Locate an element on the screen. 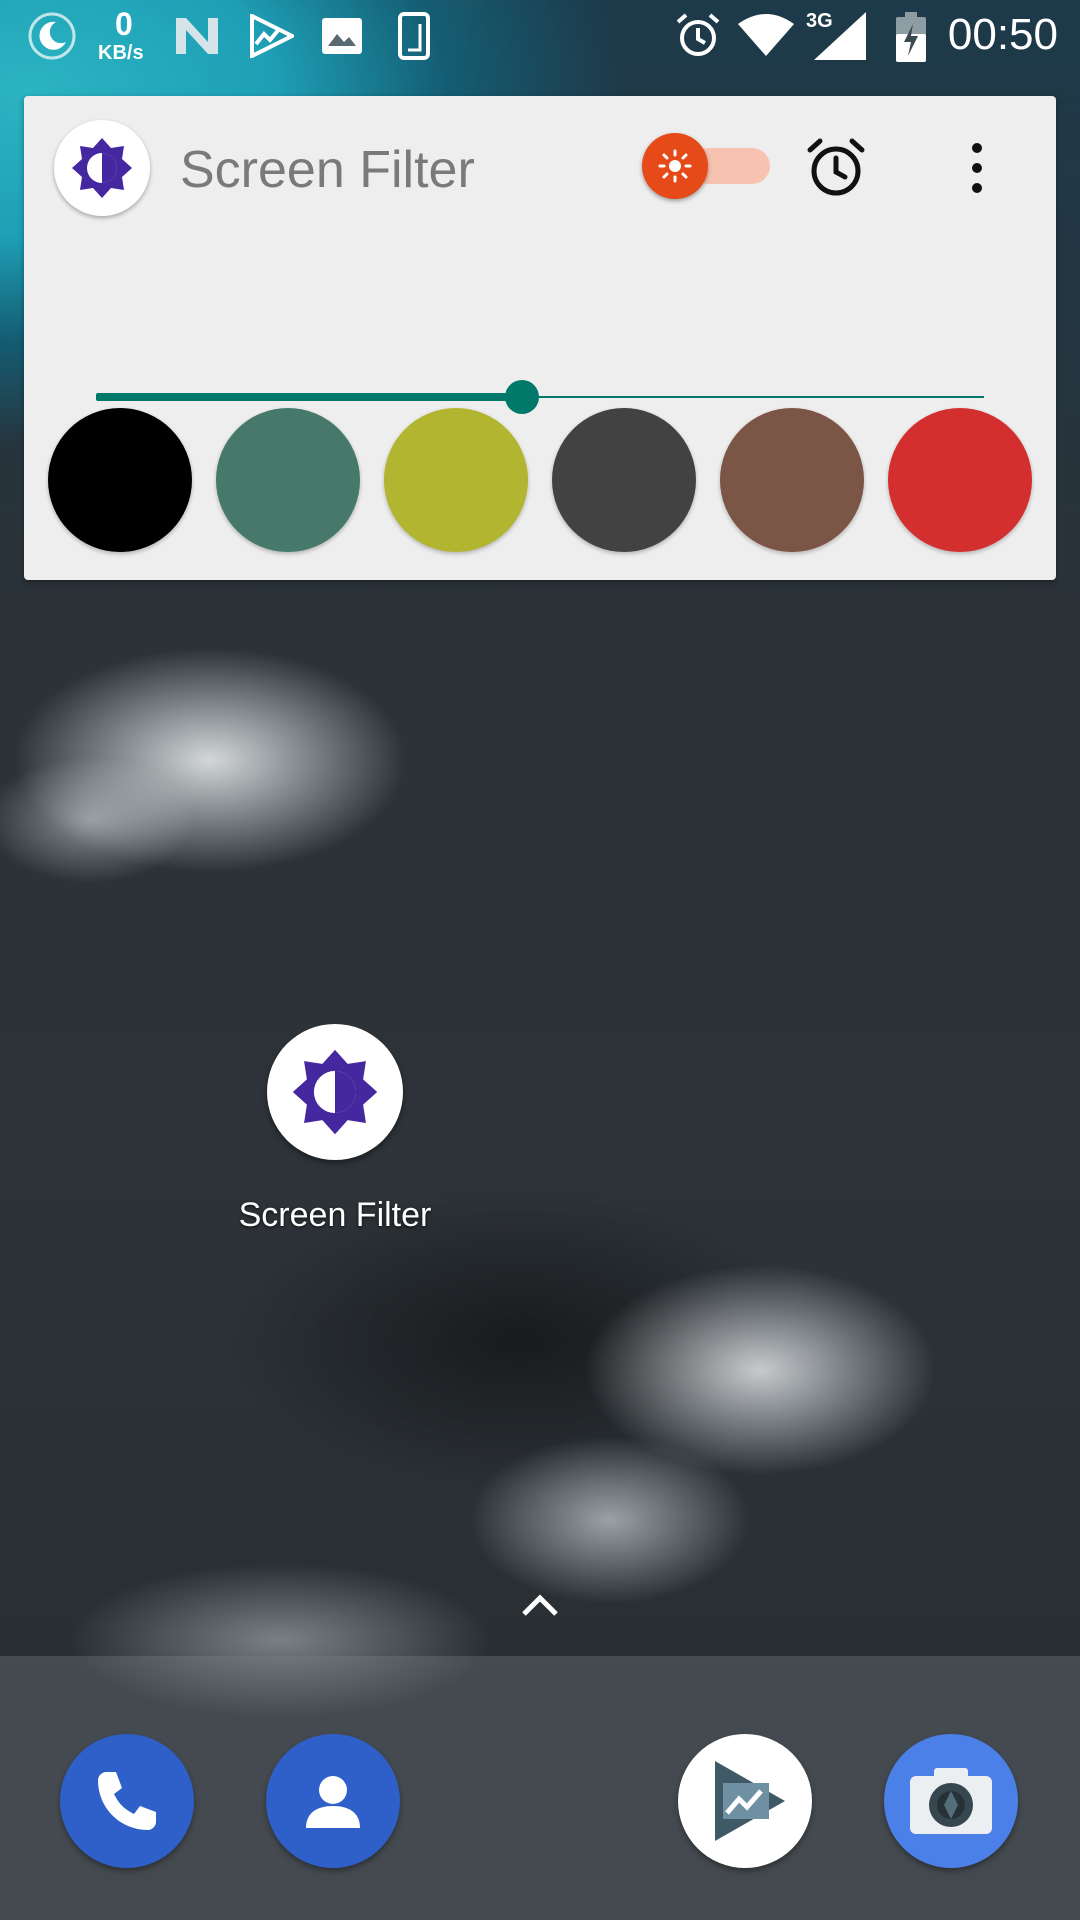 The width and height of the screenshot is (1080, 1920). more-options-icon is located at coordinates (977, 168).